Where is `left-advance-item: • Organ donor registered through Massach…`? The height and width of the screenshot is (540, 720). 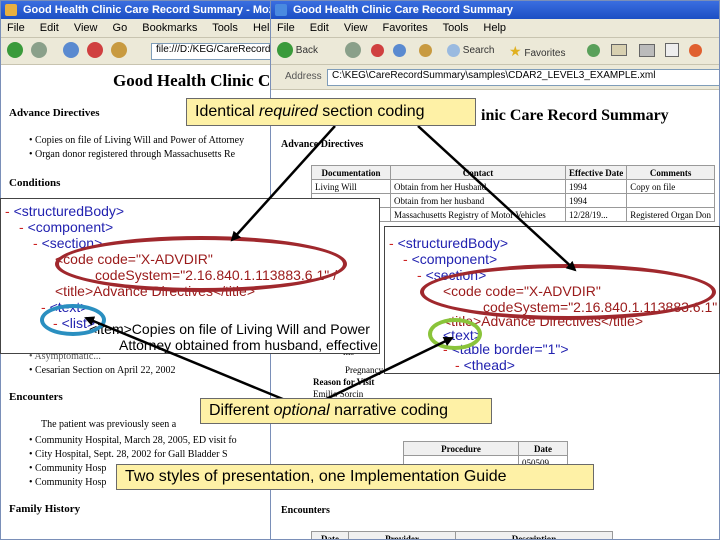 left-advance-item: • Organ donor registered through Massach… is located at coordinates (132, 154).